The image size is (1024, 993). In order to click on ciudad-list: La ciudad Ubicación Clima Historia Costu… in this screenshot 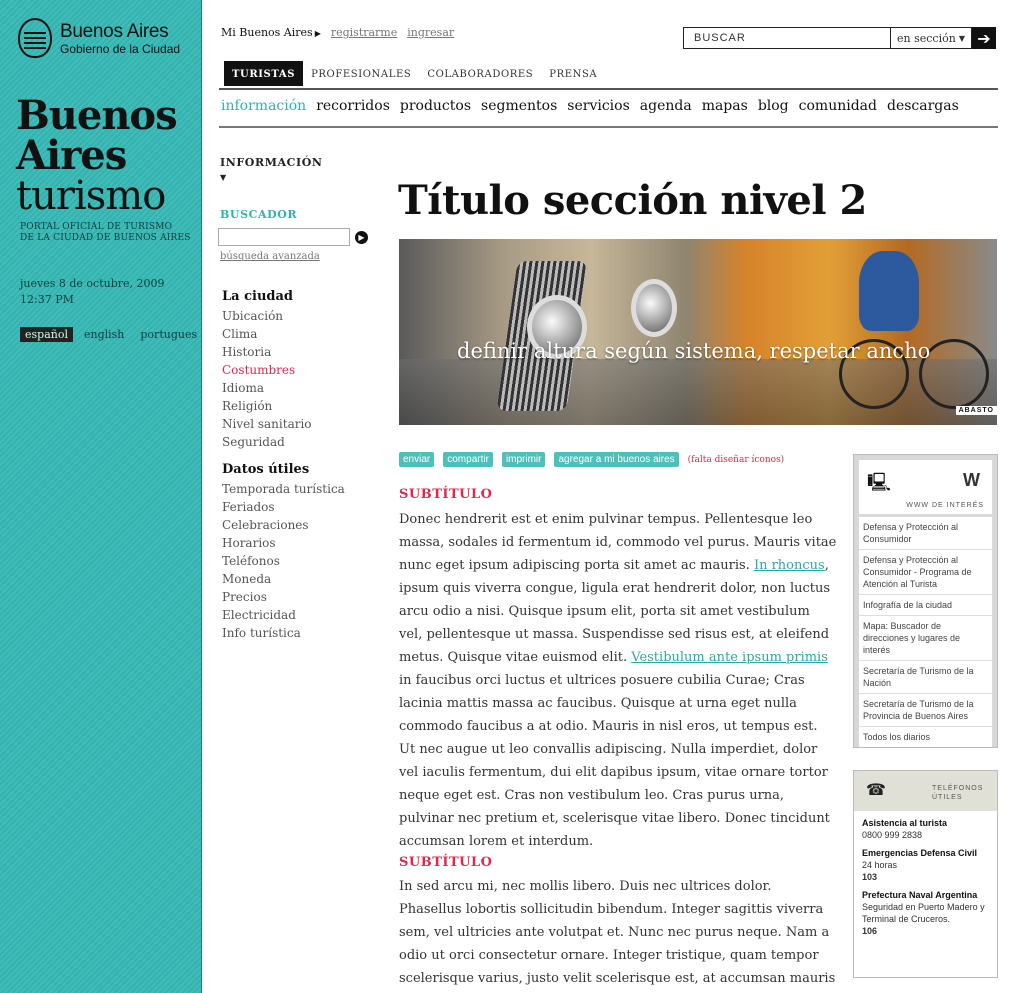, I will do `click(267, 369)`.